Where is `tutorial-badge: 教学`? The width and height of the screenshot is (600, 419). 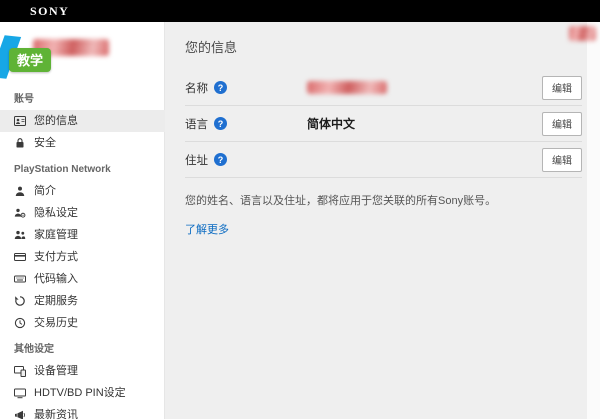
tutorial-badge: 教学 is located at coordinates (30, 60).